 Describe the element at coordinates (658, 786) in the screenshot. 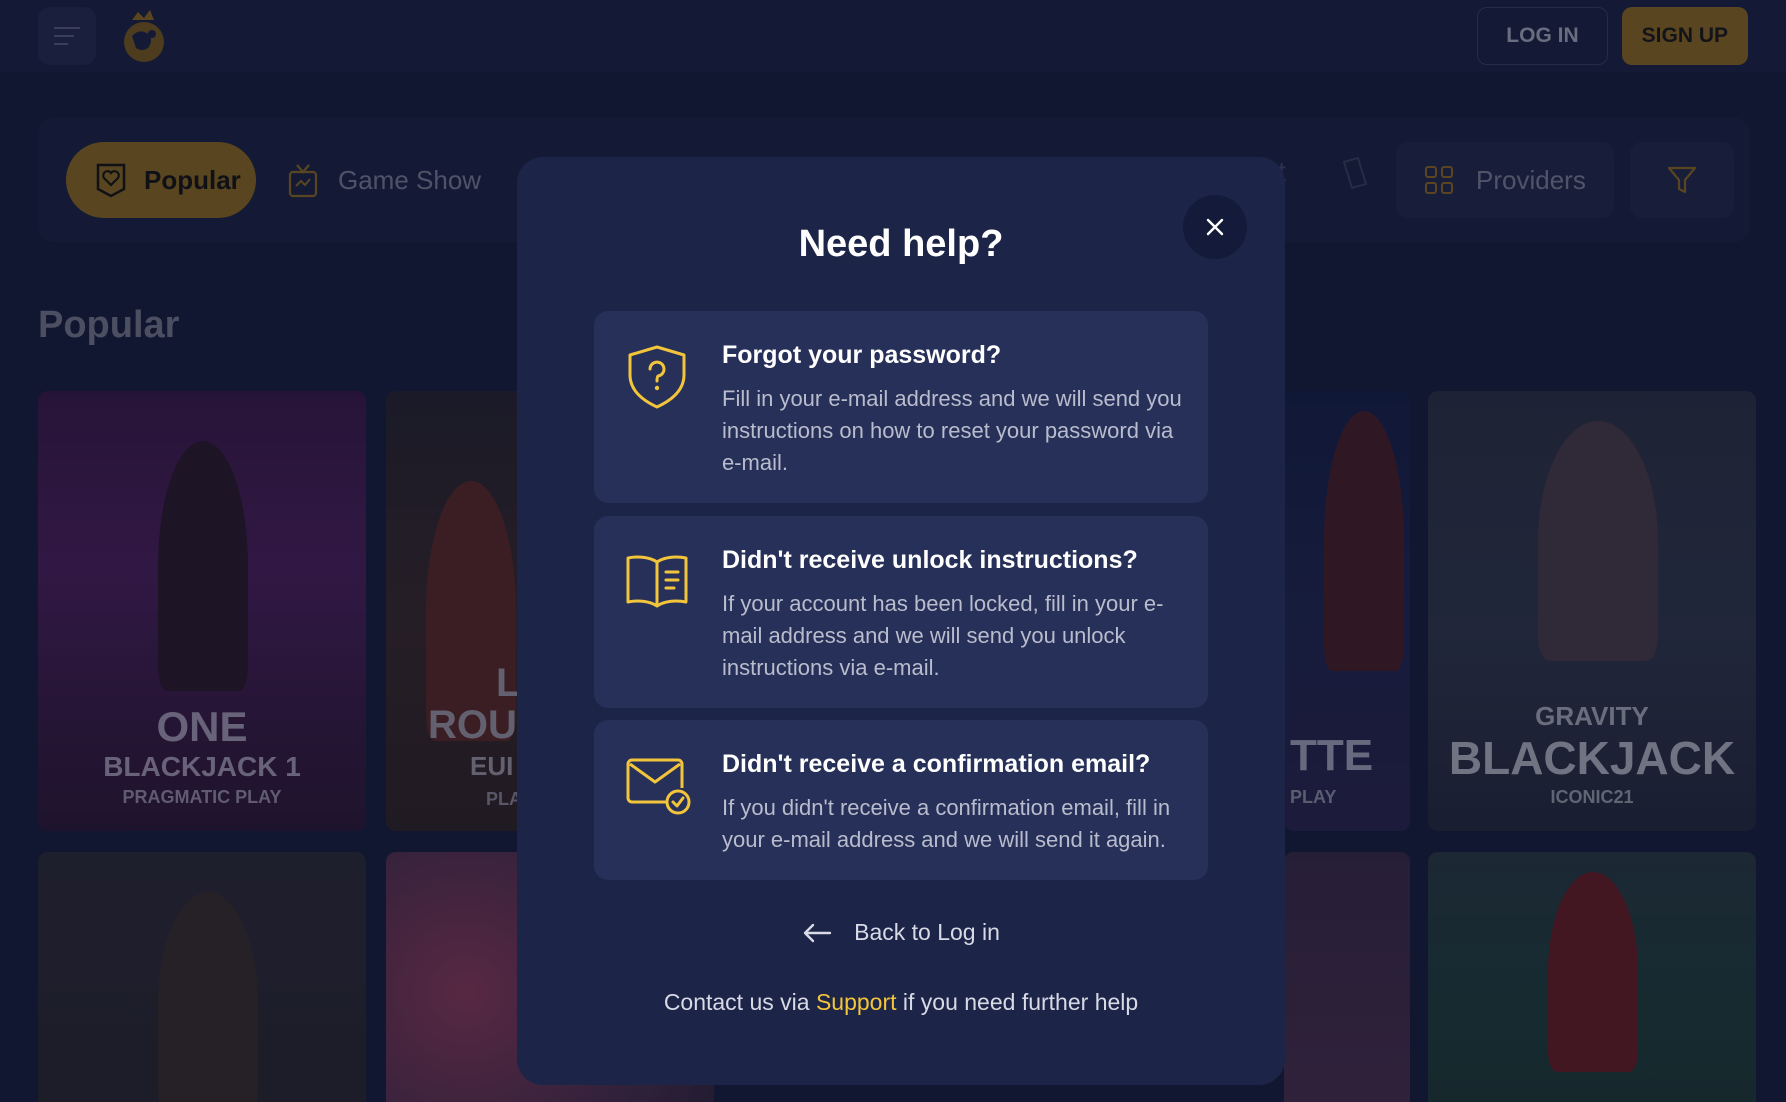

I see `mail-check-icon` at that location.